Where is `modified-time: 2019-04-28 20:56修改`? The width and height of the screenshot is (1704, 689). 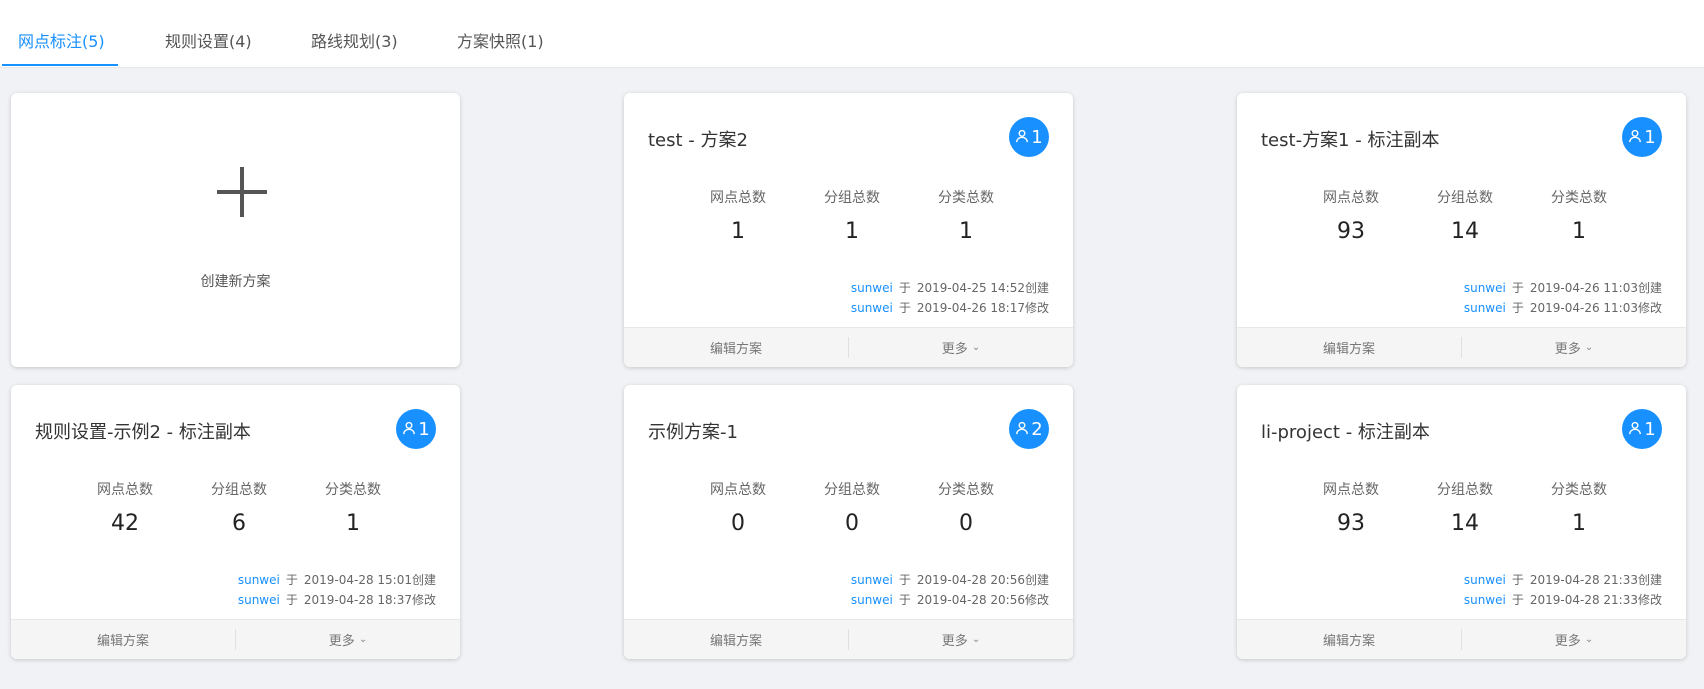
modified-time: 2019-04-28 20:56修改 is located at coordinates (982, 600).